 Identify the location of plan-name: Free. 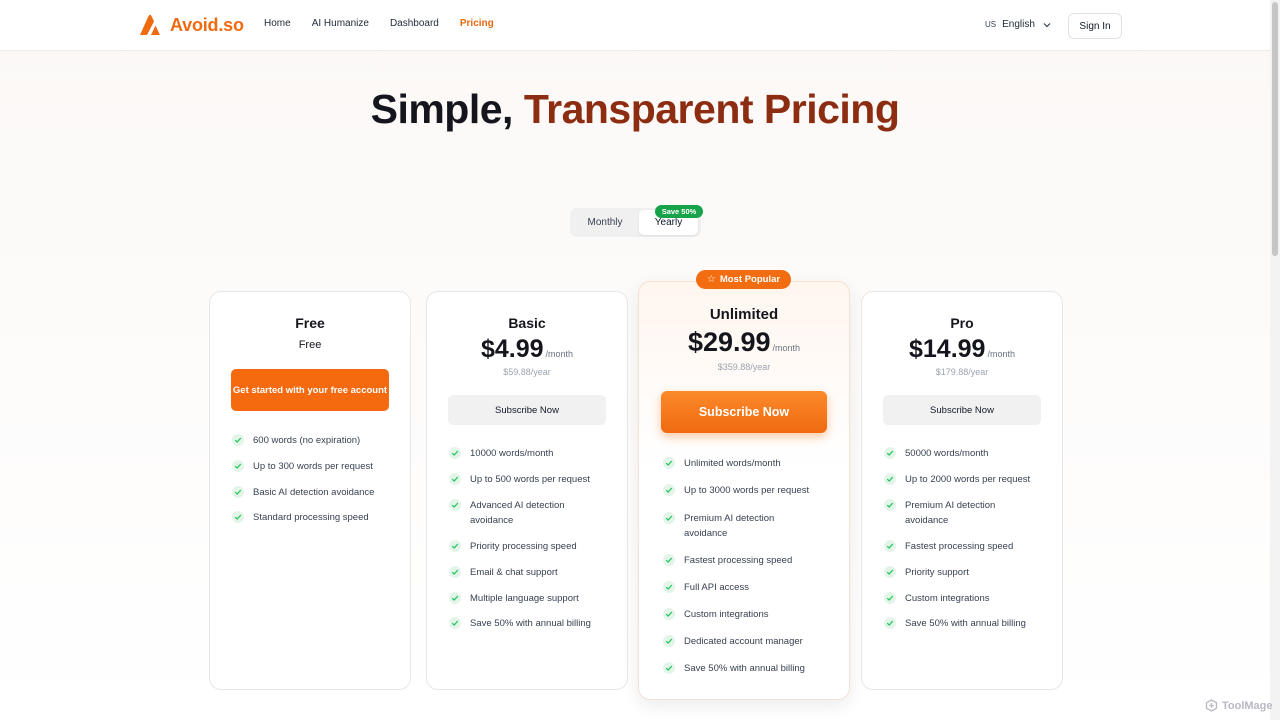
(310, 323).